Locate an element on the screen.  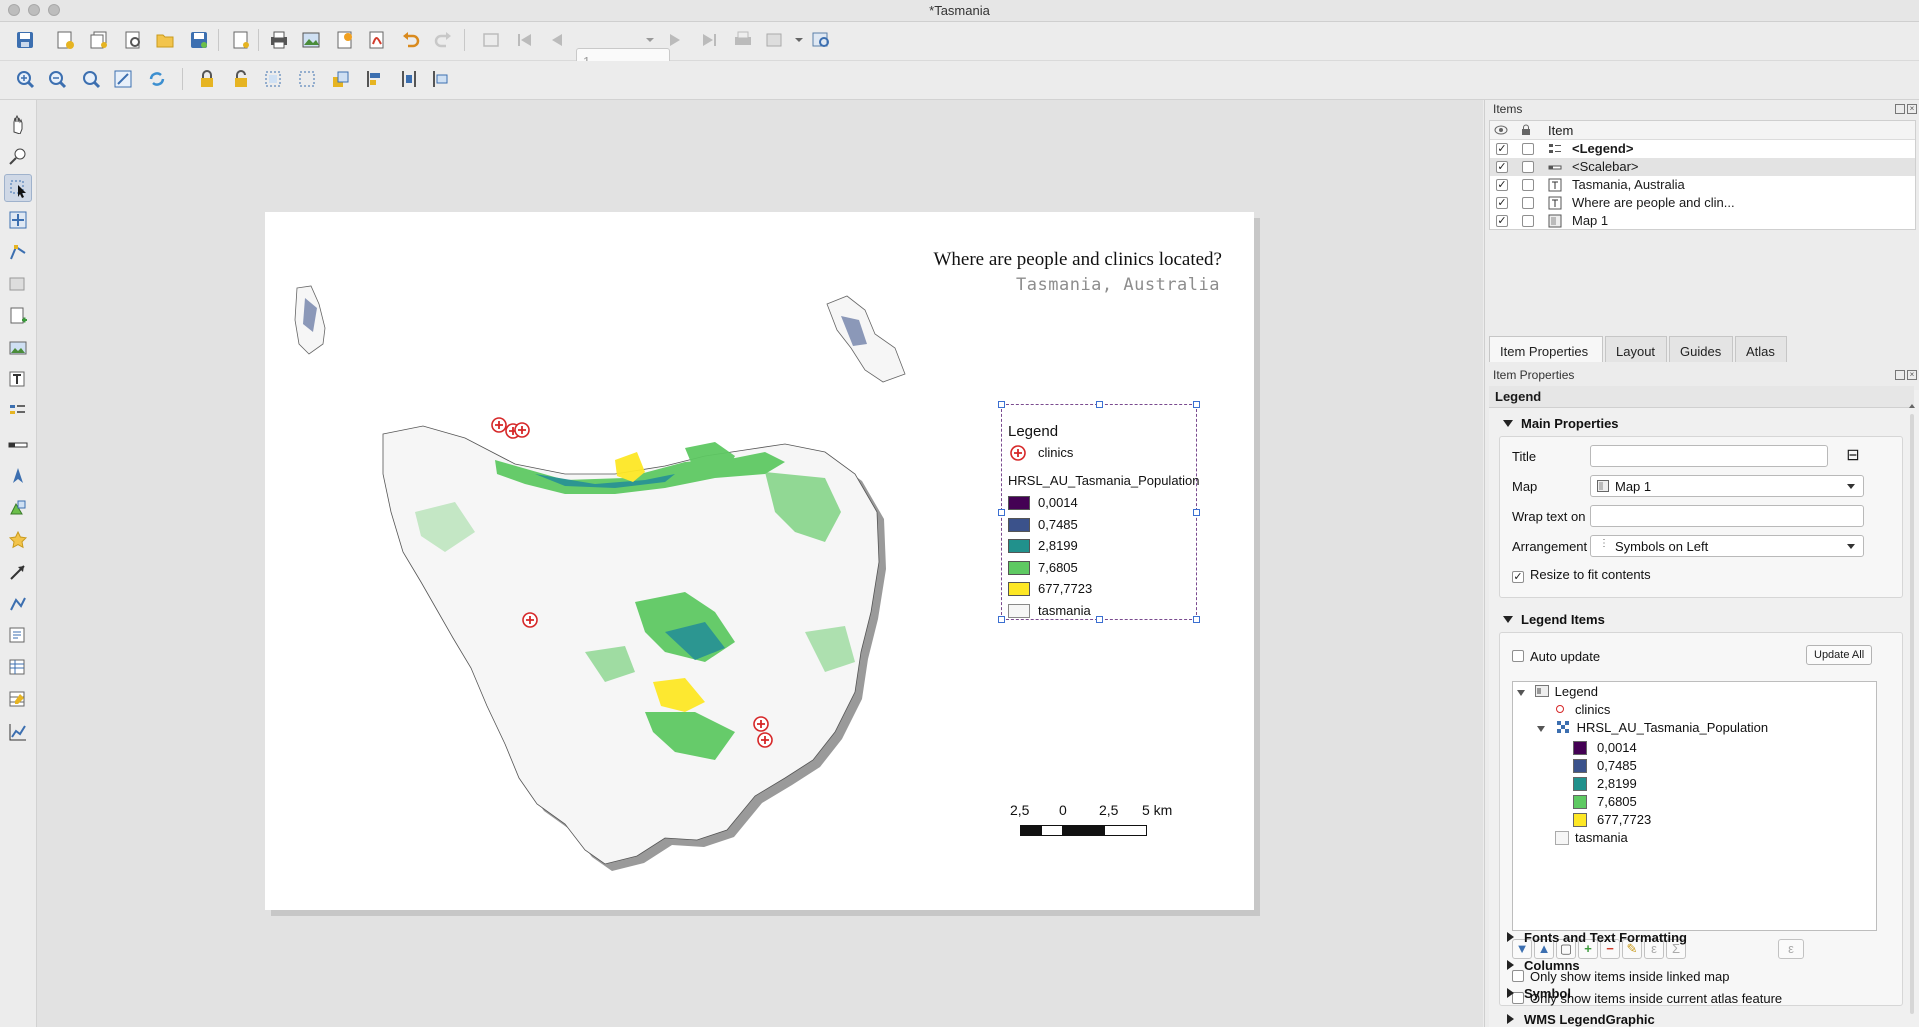
layout-manager-button is located at coordinates (133, 40).